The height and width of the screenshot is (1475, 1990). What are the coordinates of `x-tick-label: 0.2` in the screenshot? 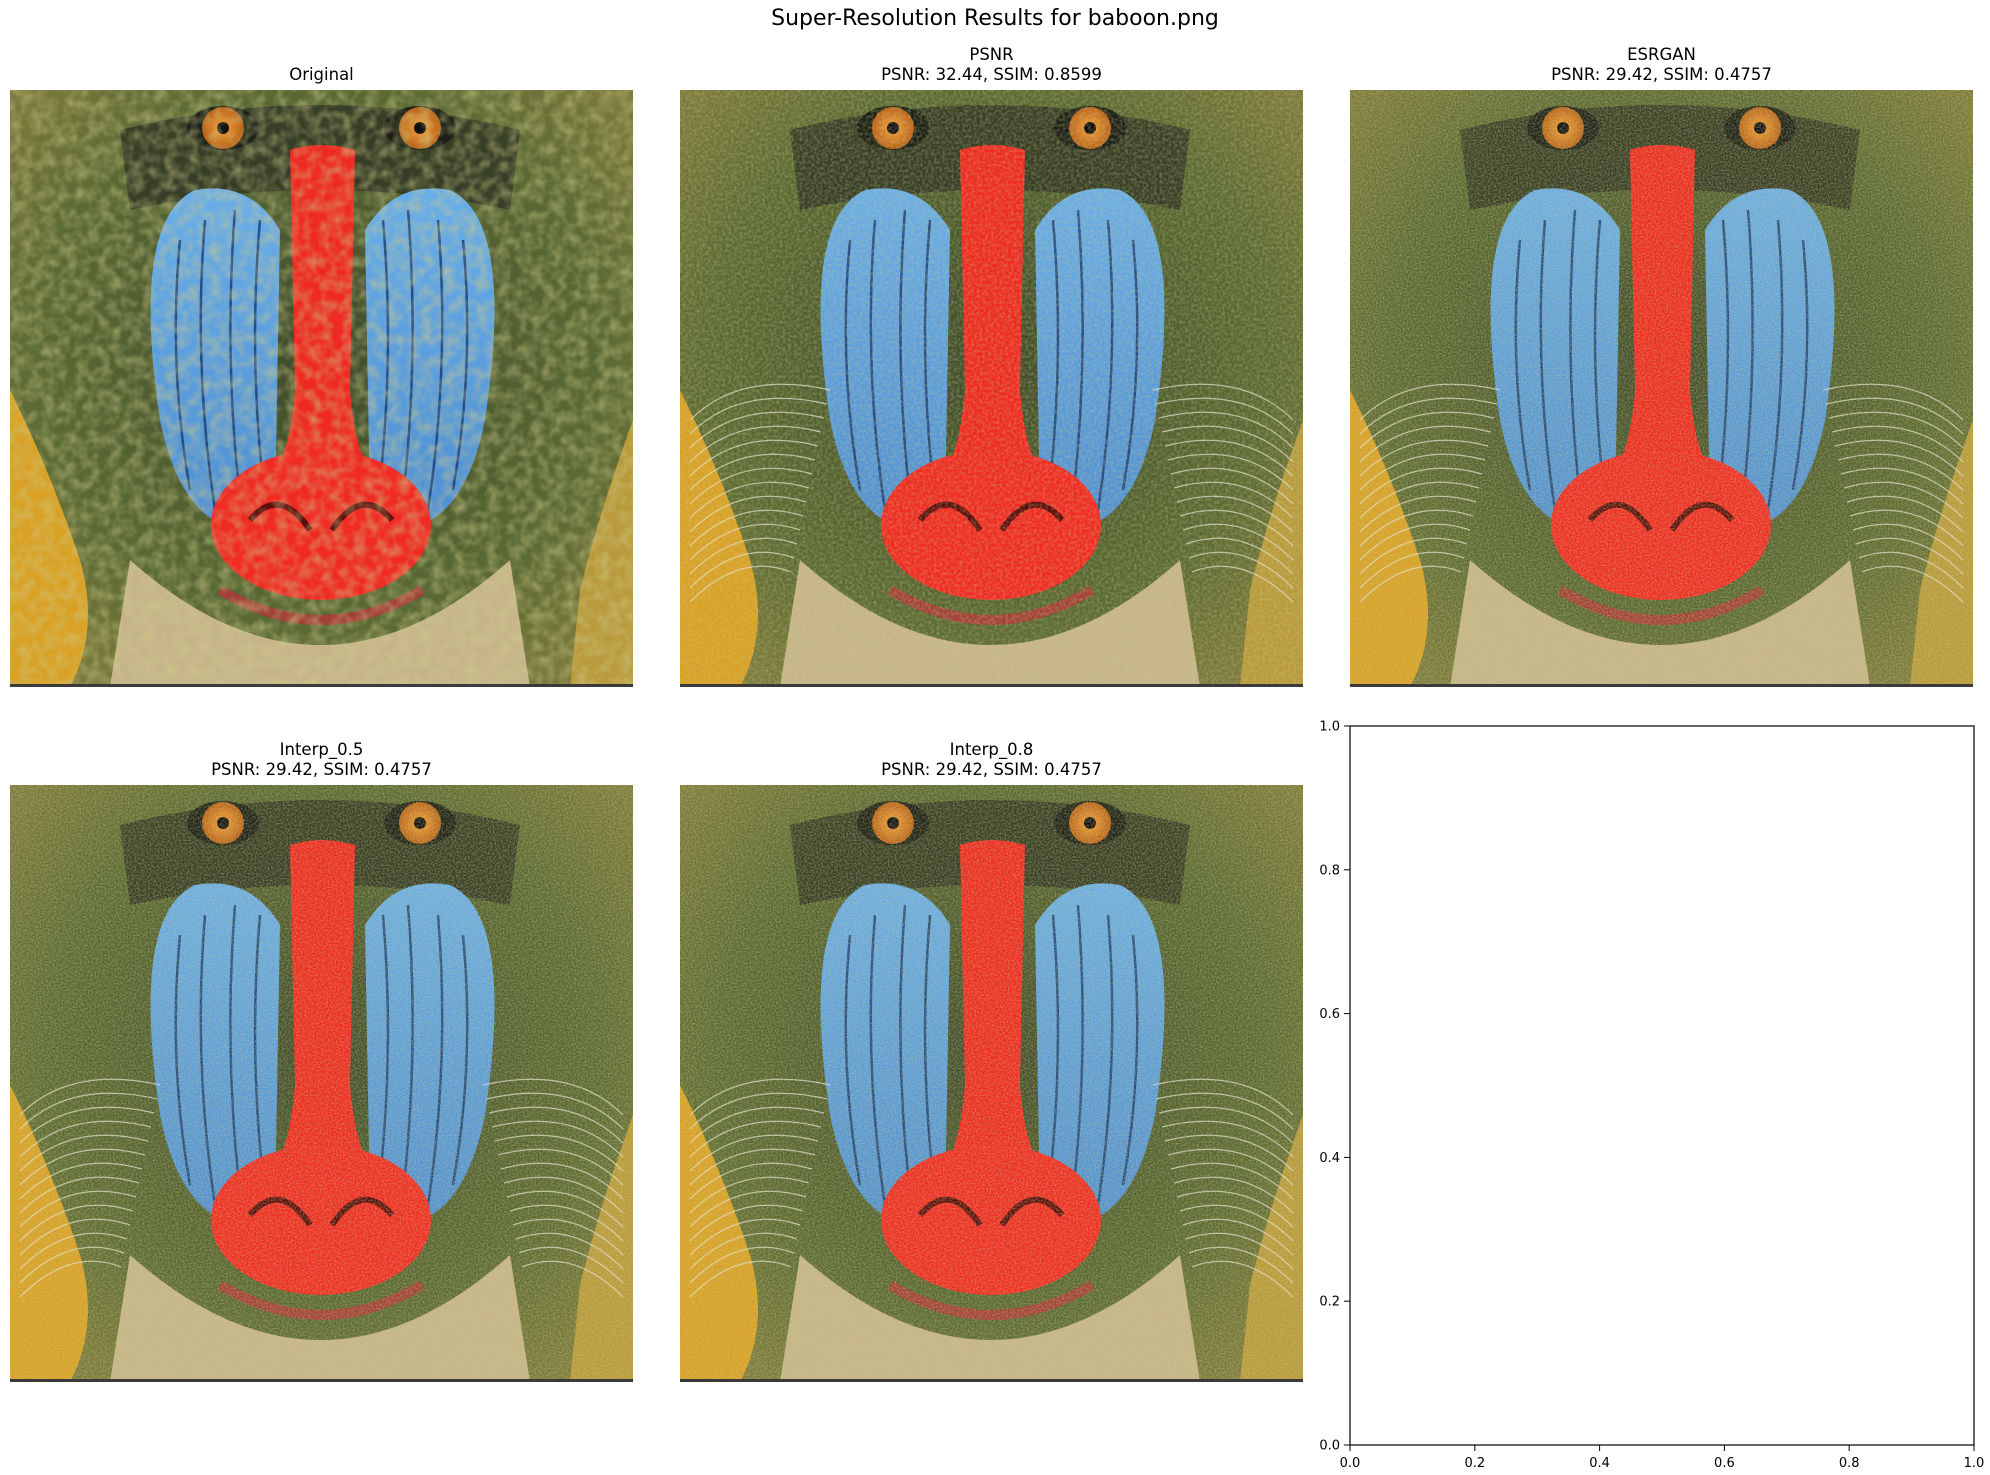 It's located at (1474, 1463).